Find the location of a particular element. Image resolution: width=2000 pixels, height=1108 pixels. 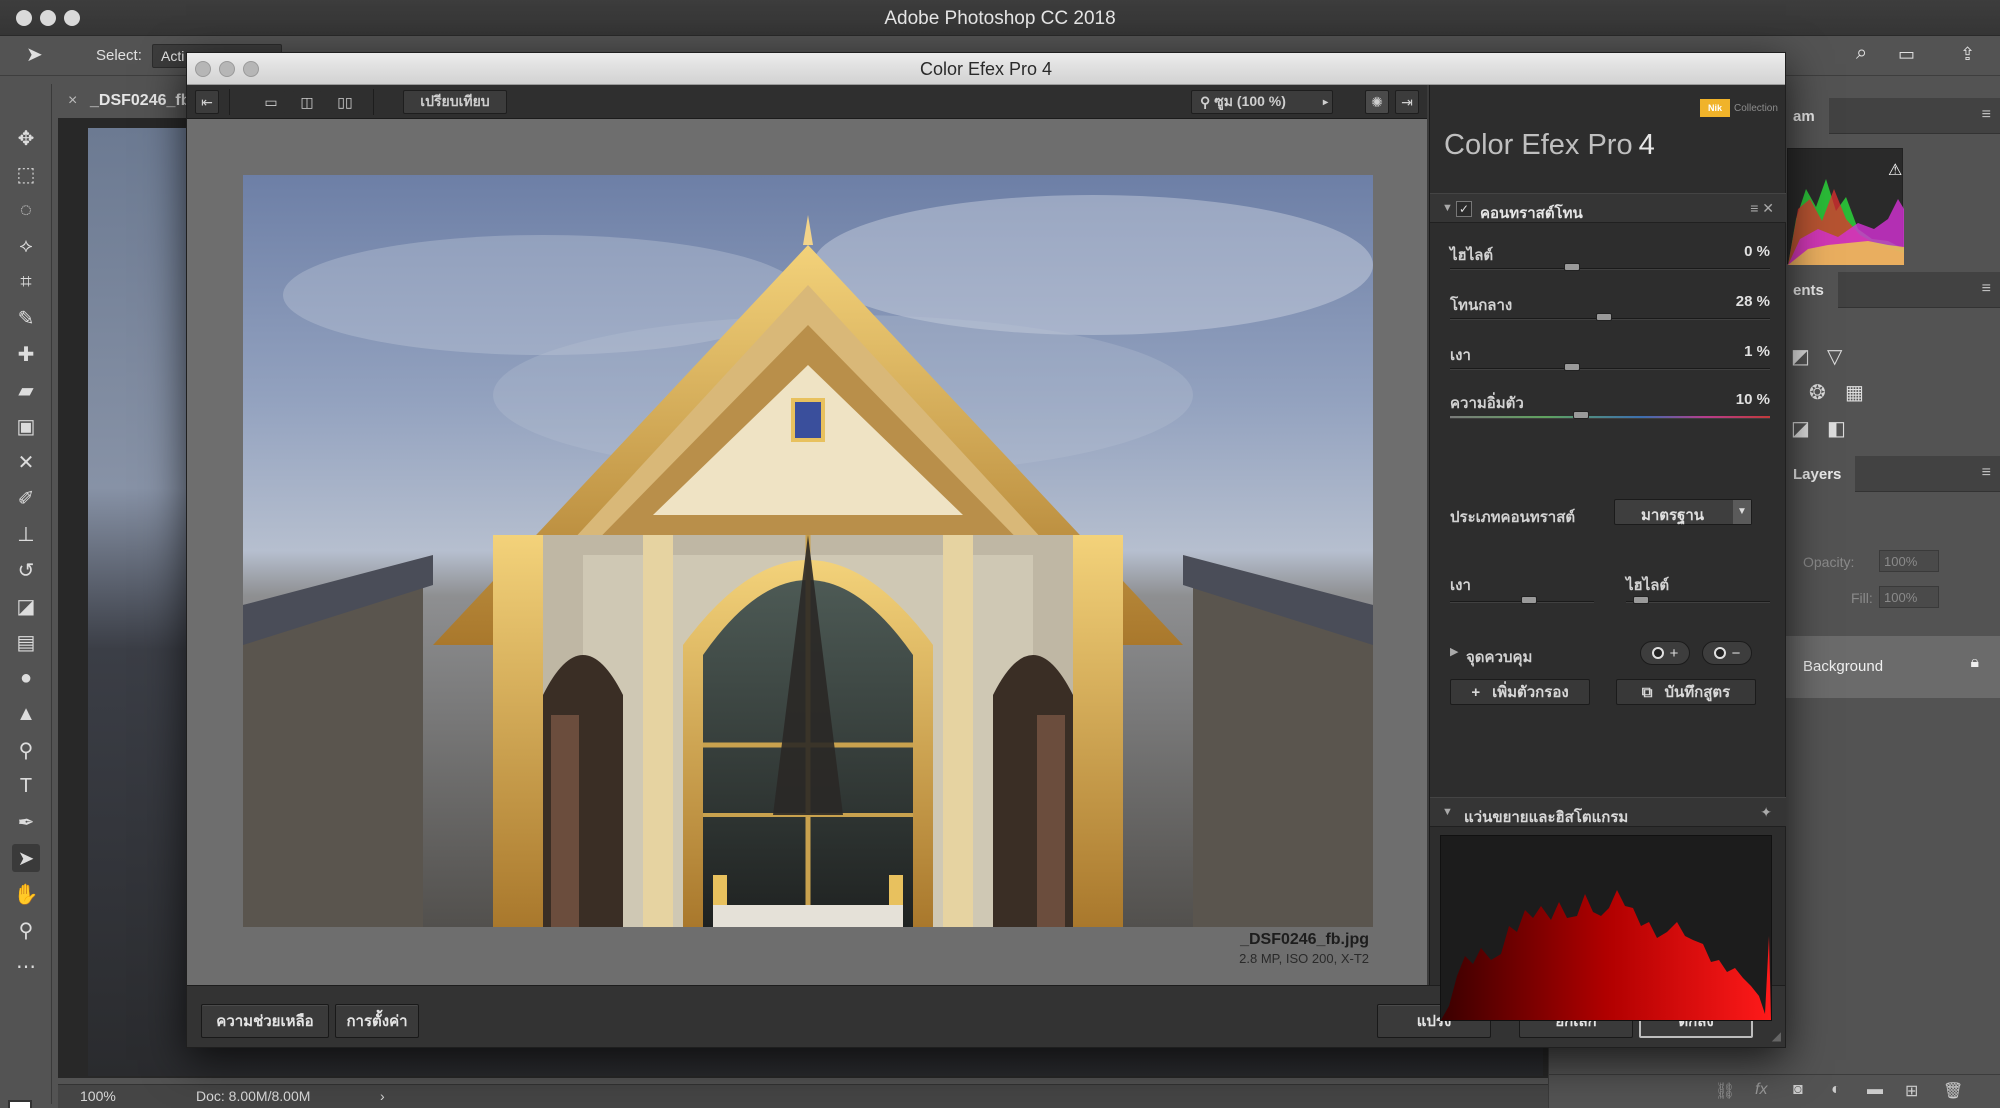

plus-icon: + is located at coordinates (1674, 653).